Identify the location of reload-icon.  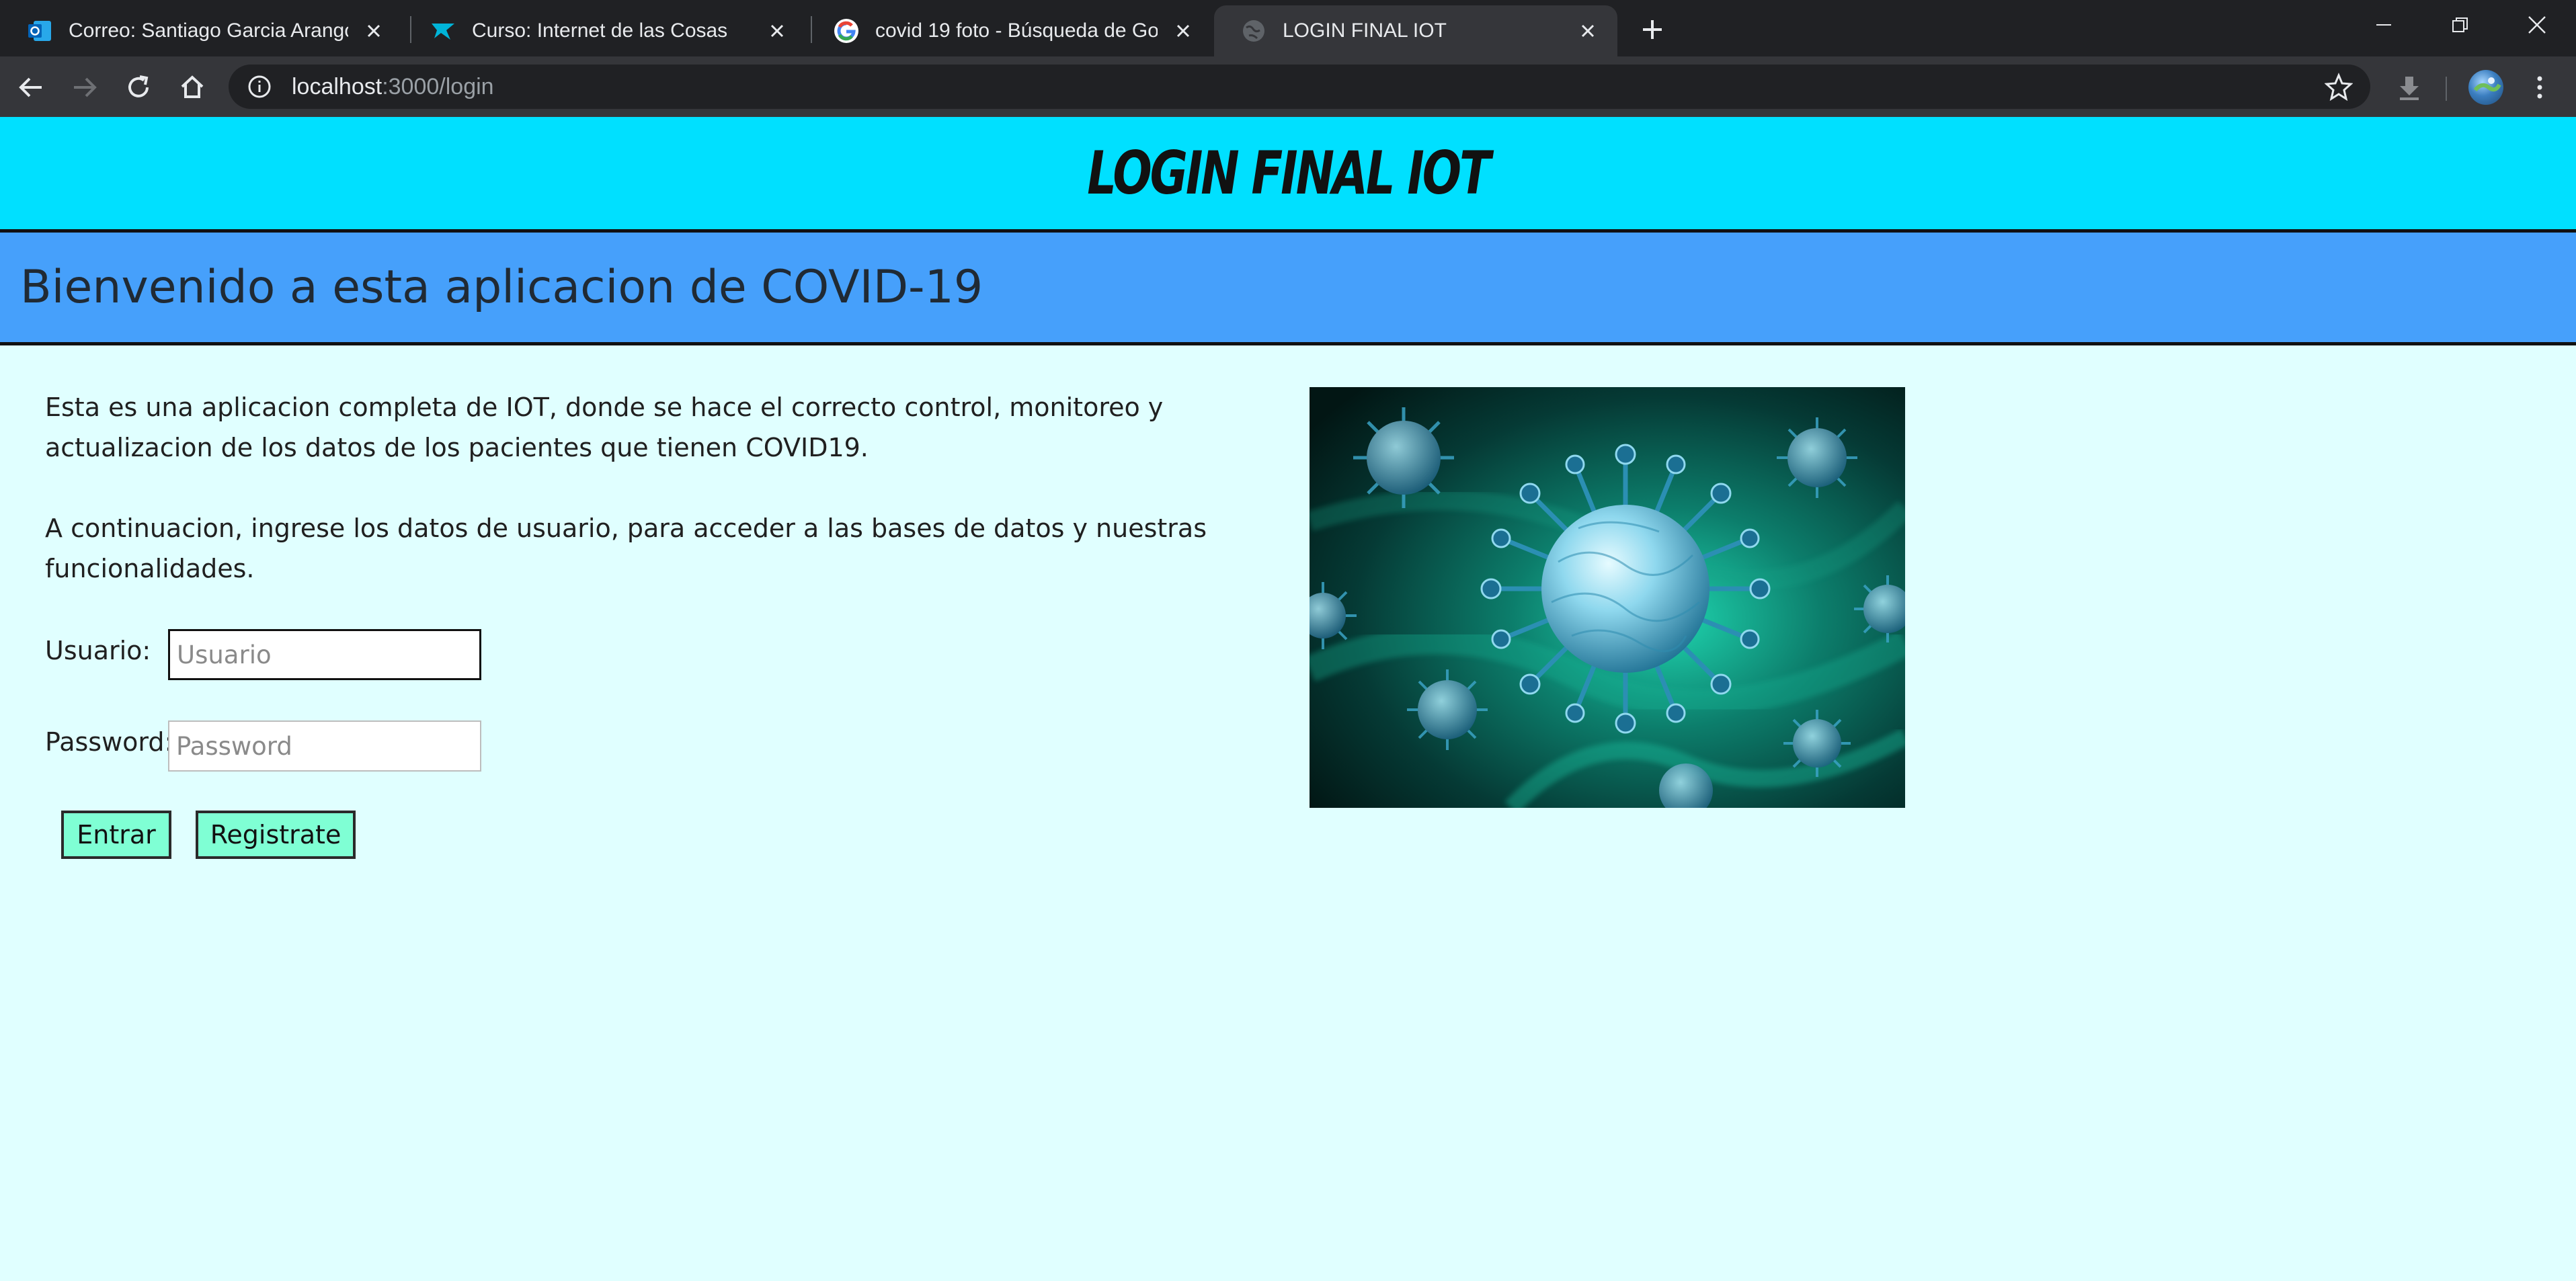
(138, 86).